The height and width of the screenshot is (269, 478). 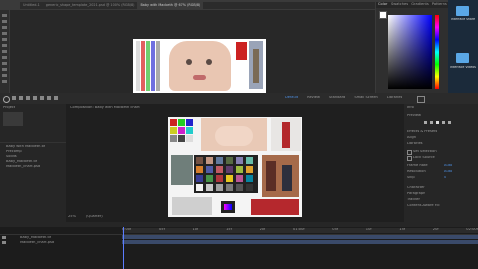 I want to click on foreground-color-swatch, so click(x=383, y=15).